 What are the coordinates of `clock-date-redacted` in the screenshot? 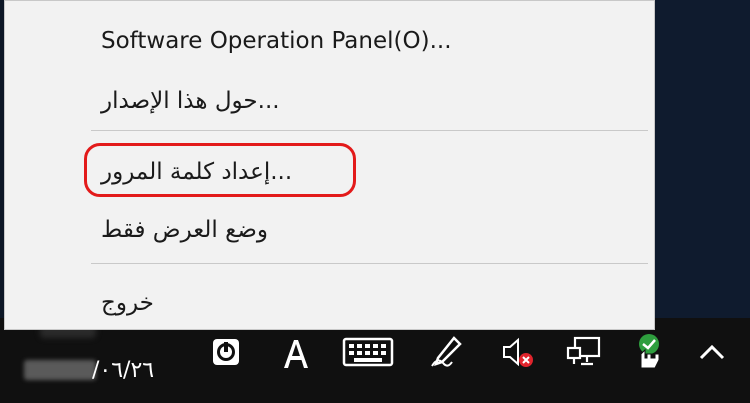 It's located at (60, 370).